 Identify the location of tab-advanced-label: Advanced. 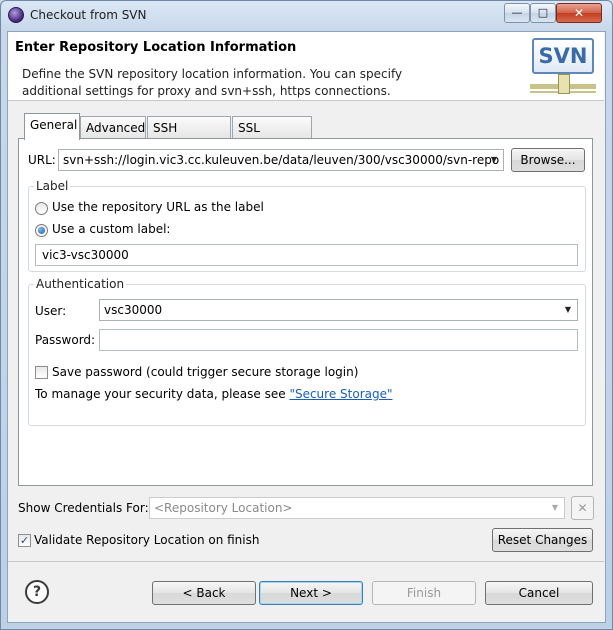
(116, 128).